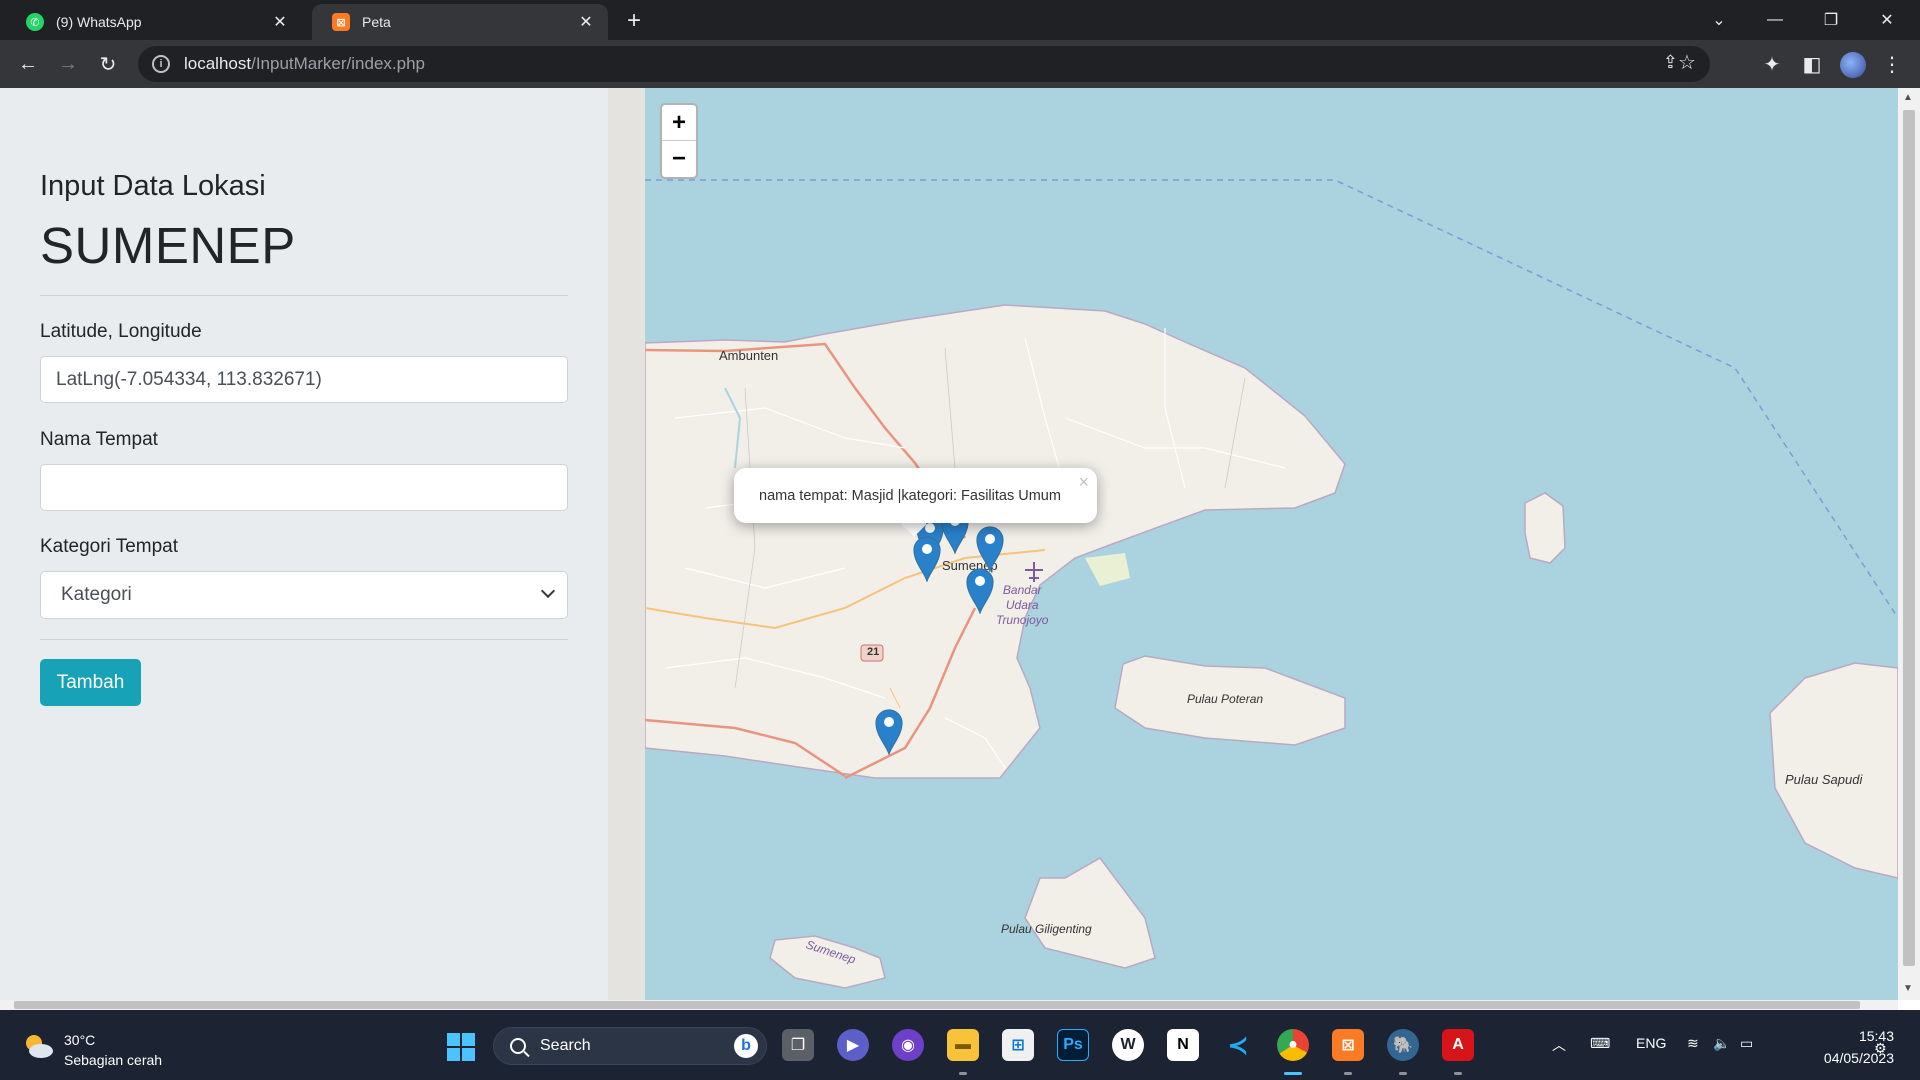  What do you see at coordinates (376, 22) in the screenshot?
I see `tab-title: Peta` at bounding box center [376, 22].